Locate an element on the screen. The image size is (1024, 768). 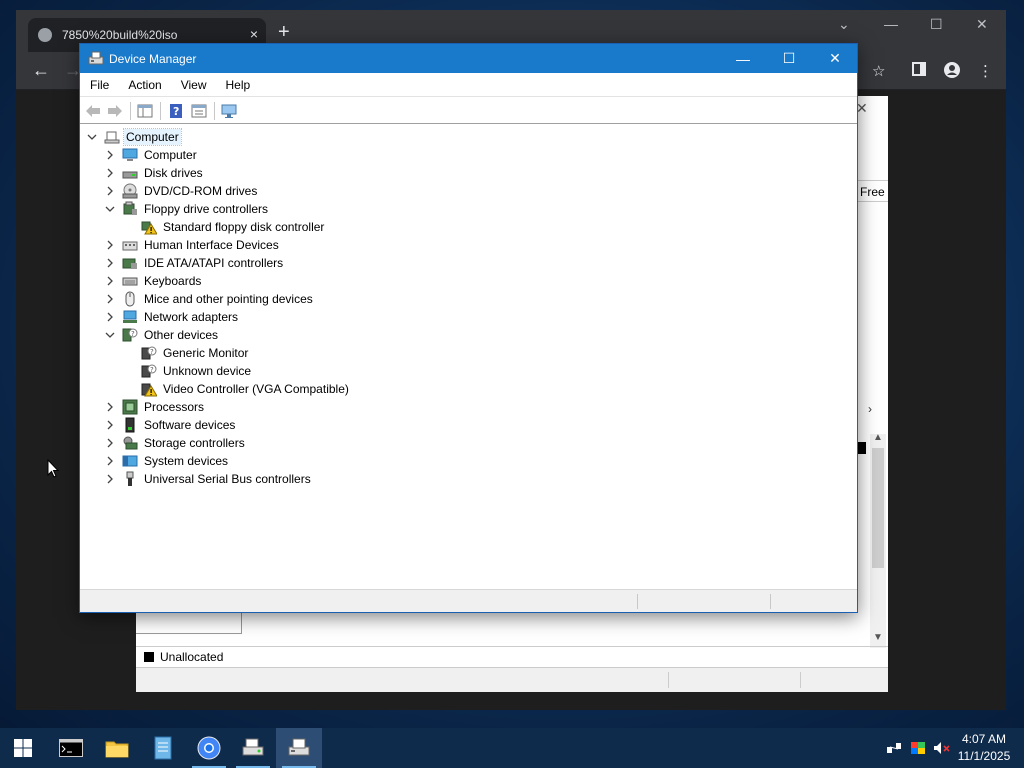
globe-icon is located at coordinates (45, 35).